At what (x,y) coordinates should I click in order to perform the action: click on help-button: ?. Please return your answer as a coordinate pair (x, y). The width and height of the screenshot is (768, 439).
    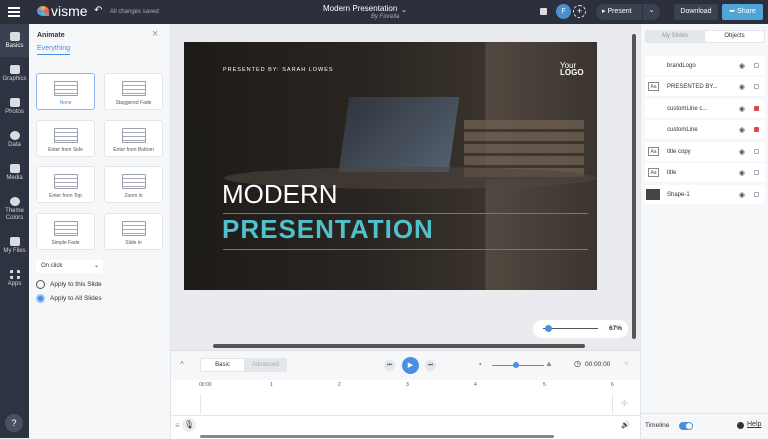
    Looking at the image, I should click on (14, 423).